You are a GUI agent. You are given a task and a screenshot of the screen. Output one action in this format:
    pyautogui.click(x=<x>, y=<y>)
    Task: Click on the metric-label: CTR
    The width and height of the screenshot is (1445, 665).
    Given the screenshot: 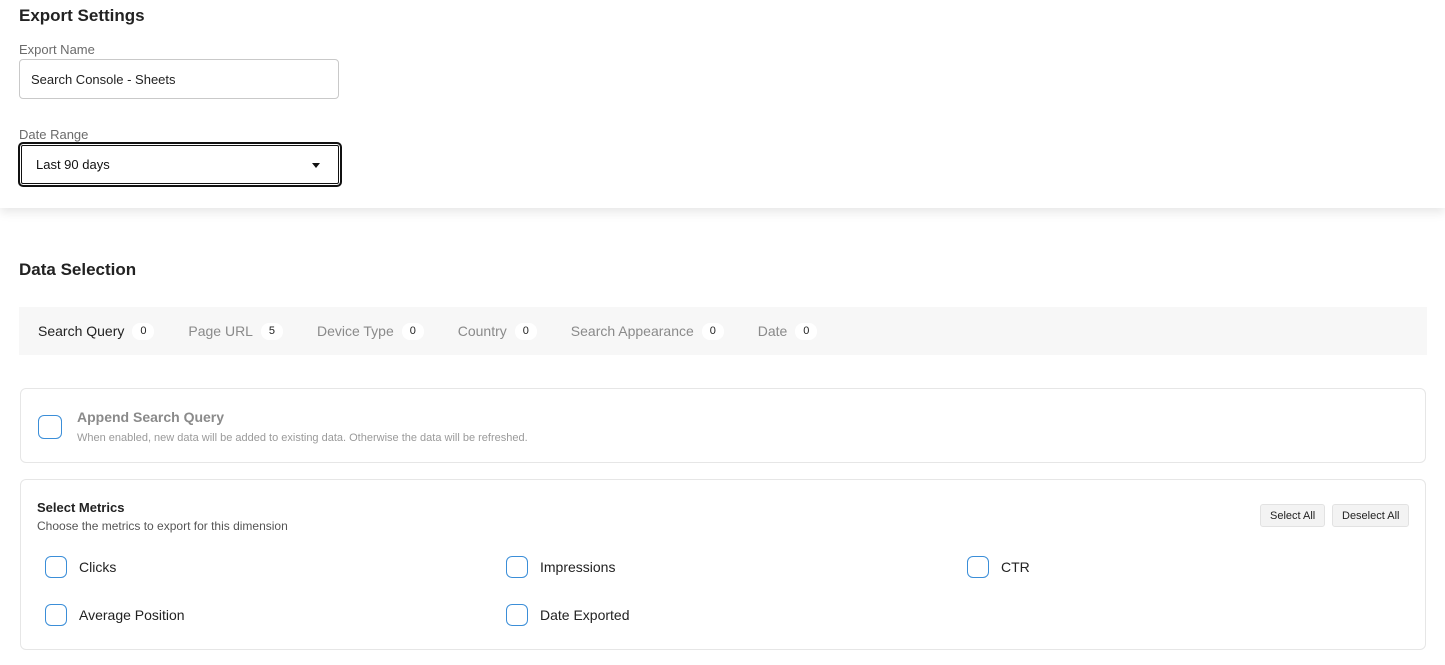 What is the action you would take?
    pyautogui.click(x=1015, y=567)
    